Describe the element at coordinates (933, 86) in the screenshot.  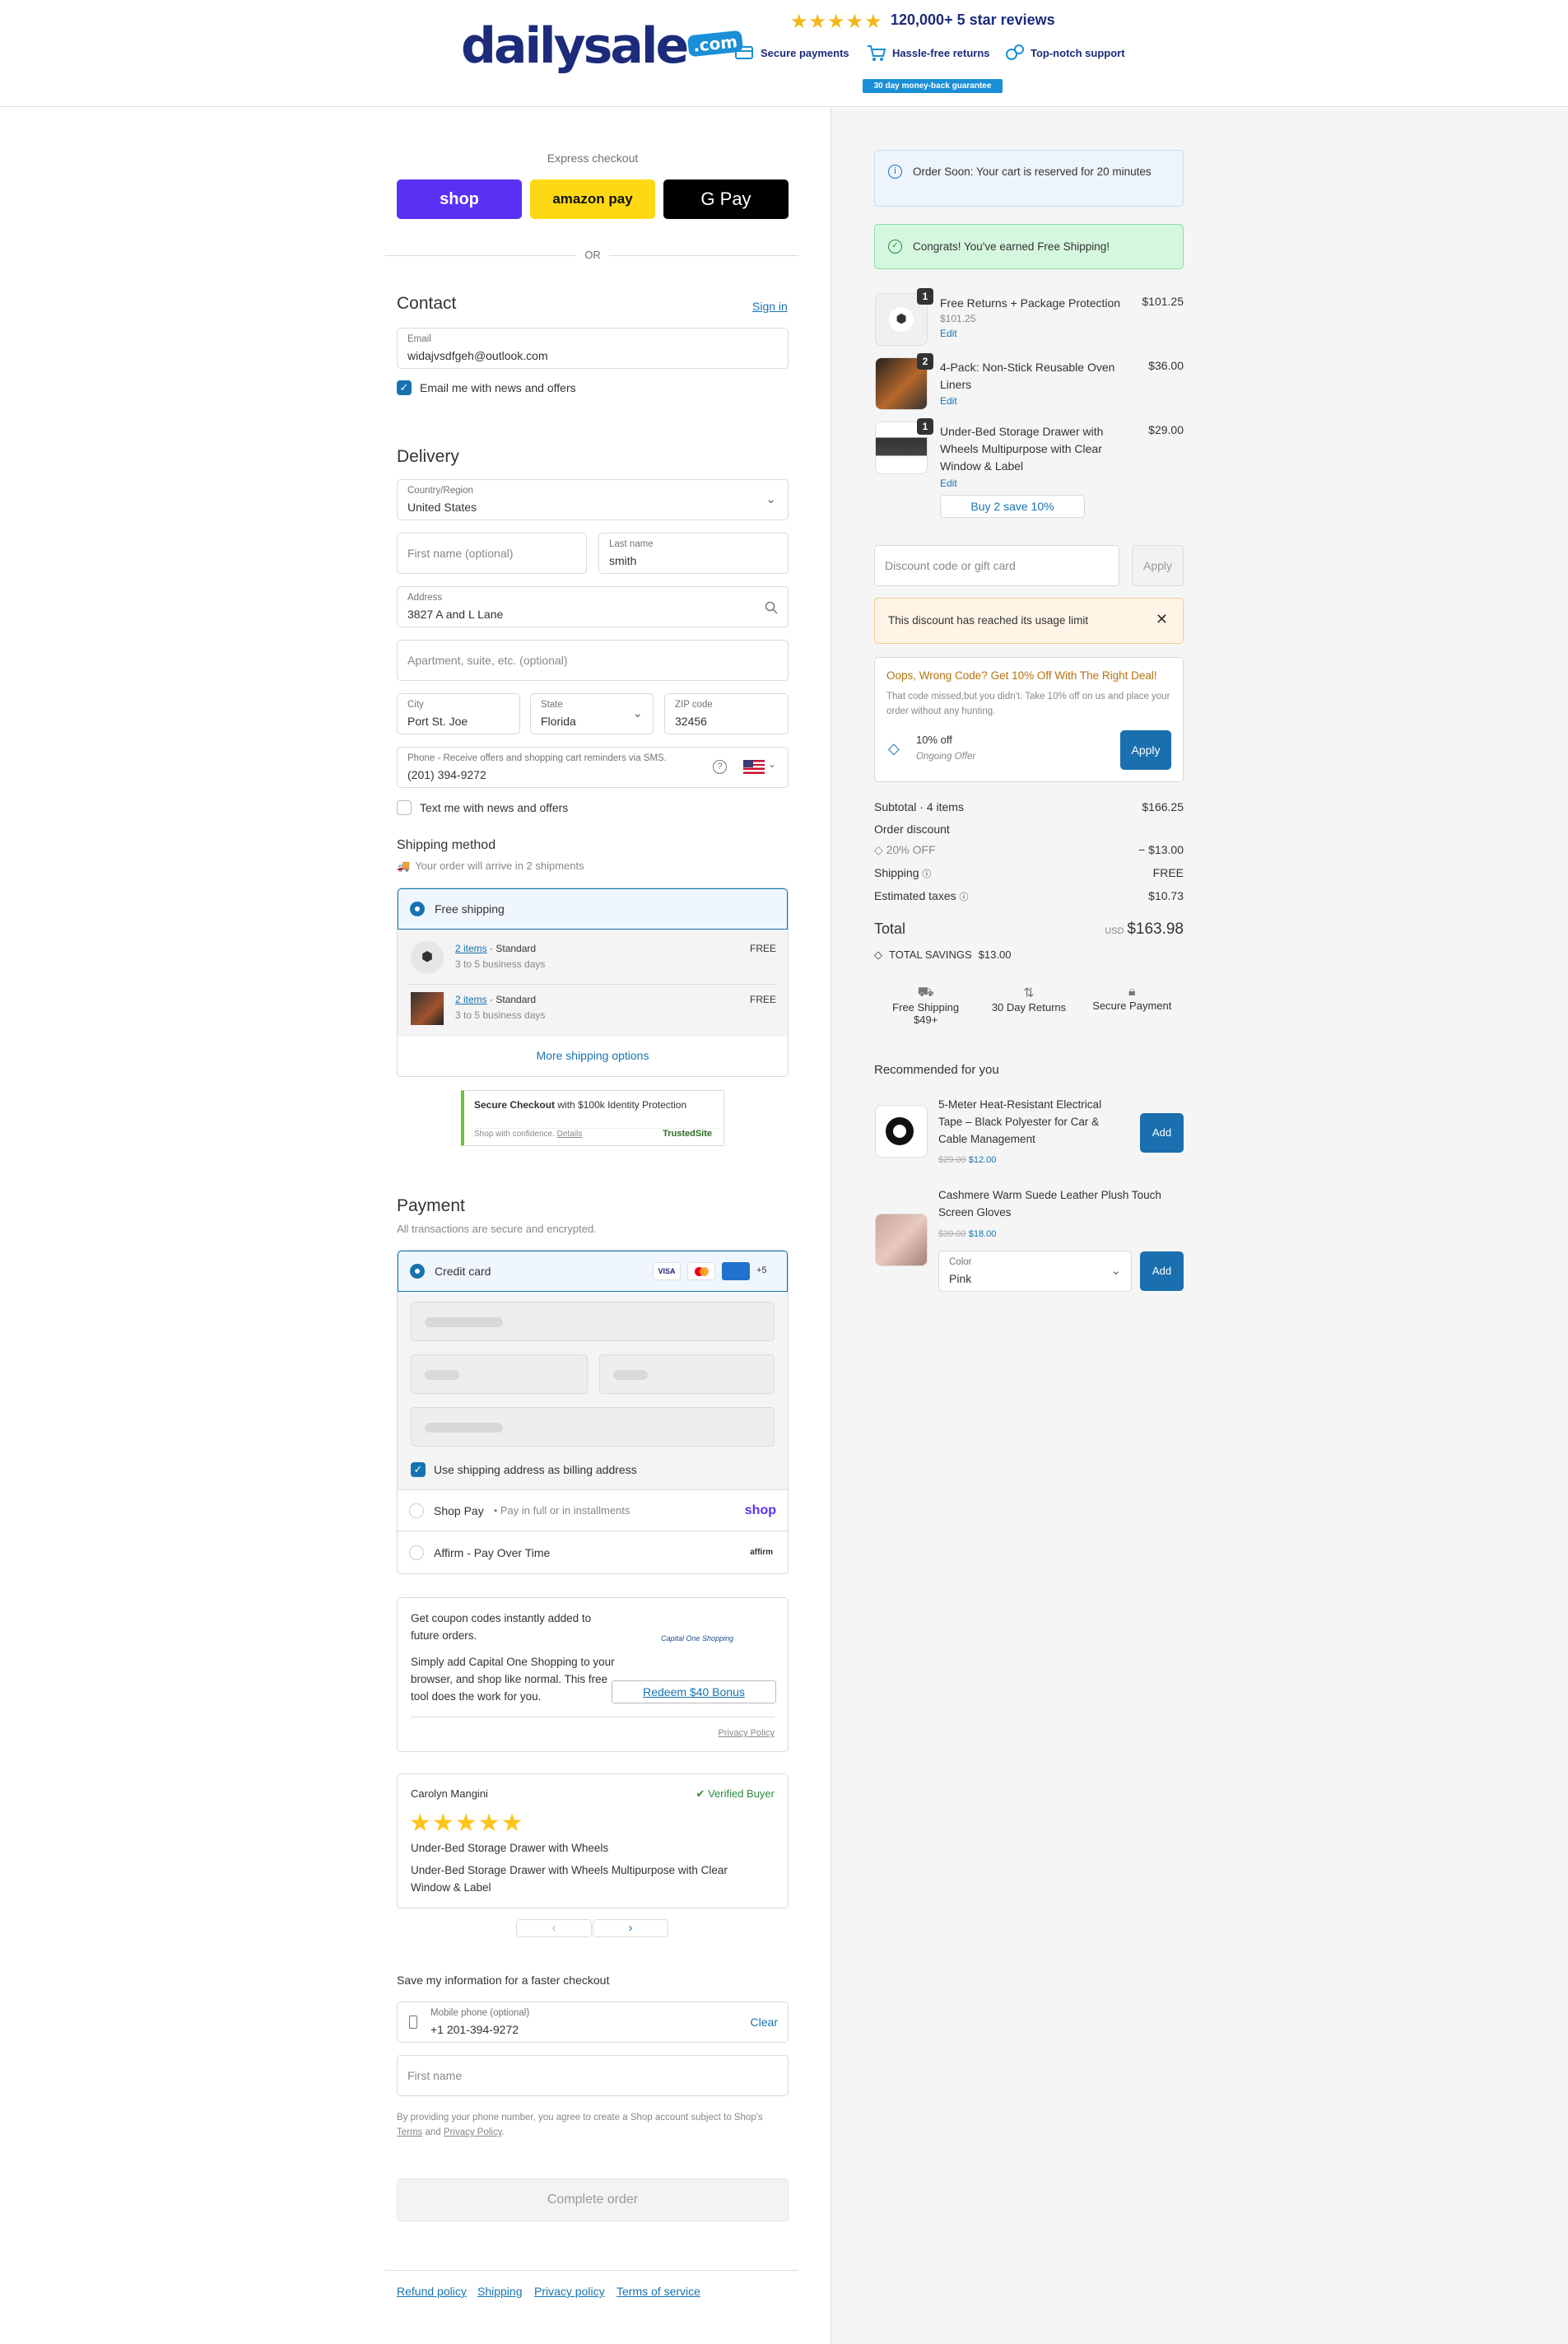
I see `guarantee-banner: 30 day money-back guarantee` at that location.